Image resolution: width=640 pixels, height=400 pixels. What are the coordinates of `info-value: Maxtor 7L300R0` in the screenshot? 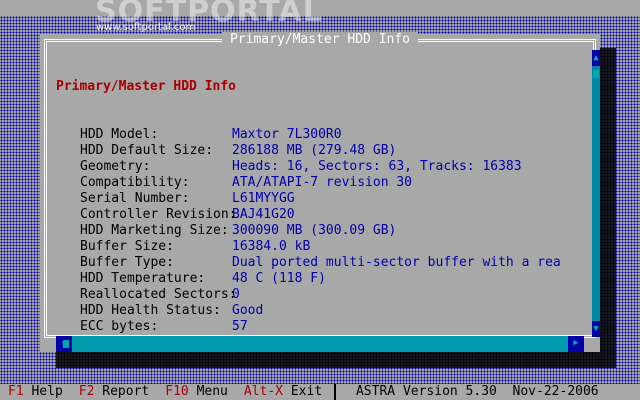 It's located at (287, 134).